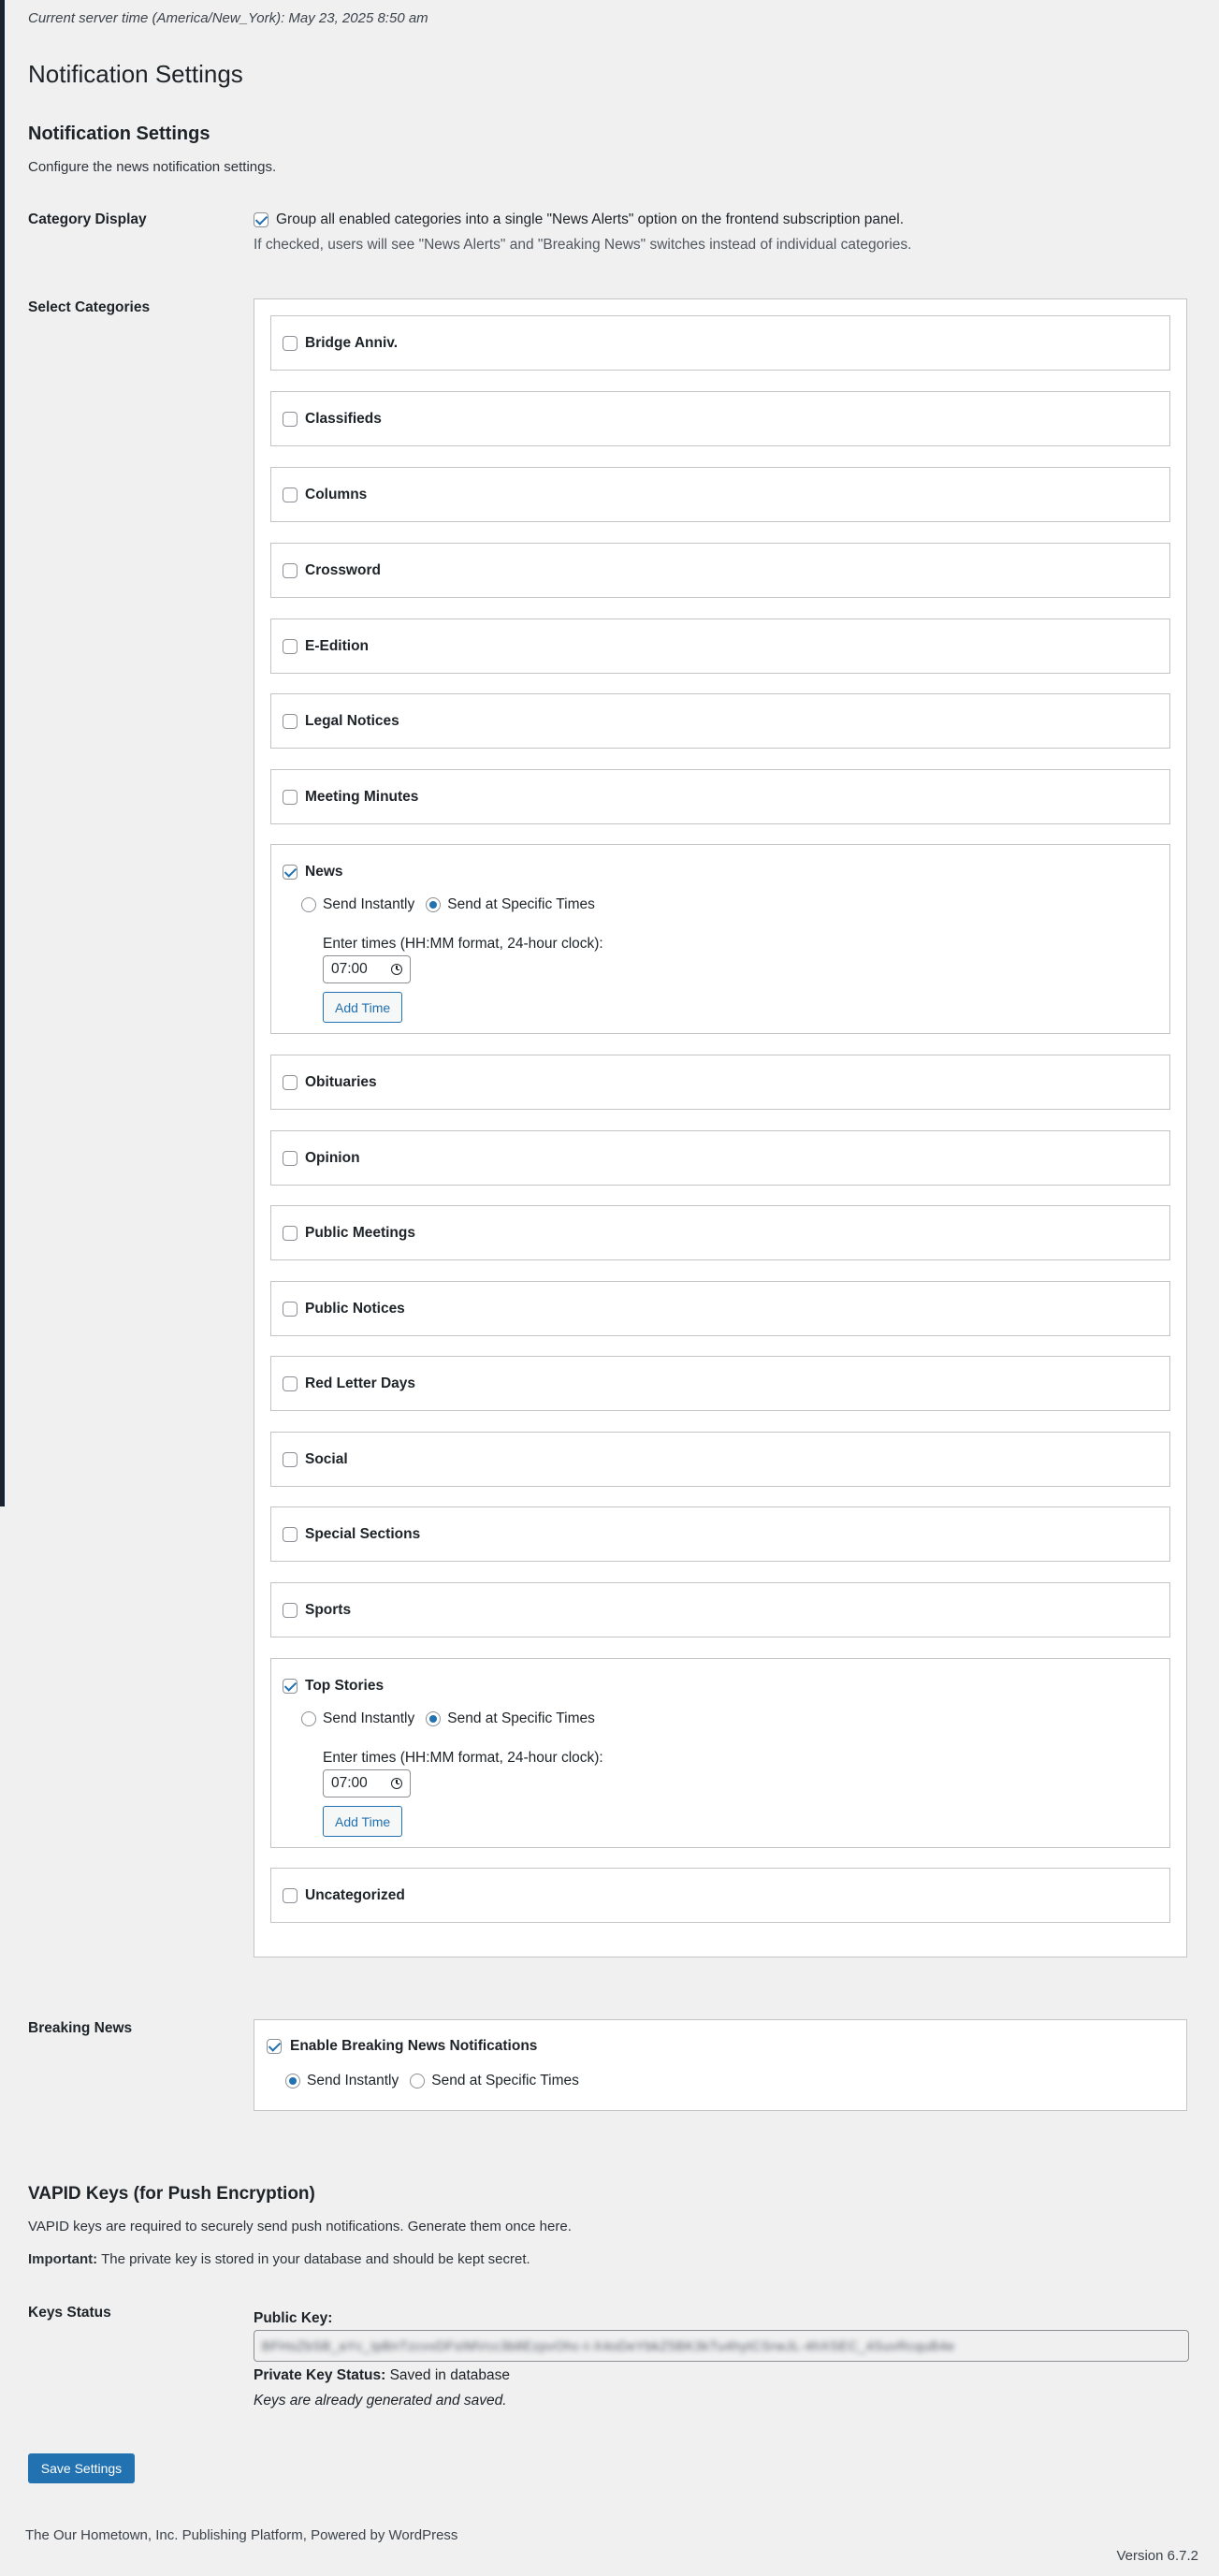 This screenshot has width=1219, height=2576. Describe the element at coordinates (332, 1158) in the screenshot. I see `category-name: Opinion` at that location.